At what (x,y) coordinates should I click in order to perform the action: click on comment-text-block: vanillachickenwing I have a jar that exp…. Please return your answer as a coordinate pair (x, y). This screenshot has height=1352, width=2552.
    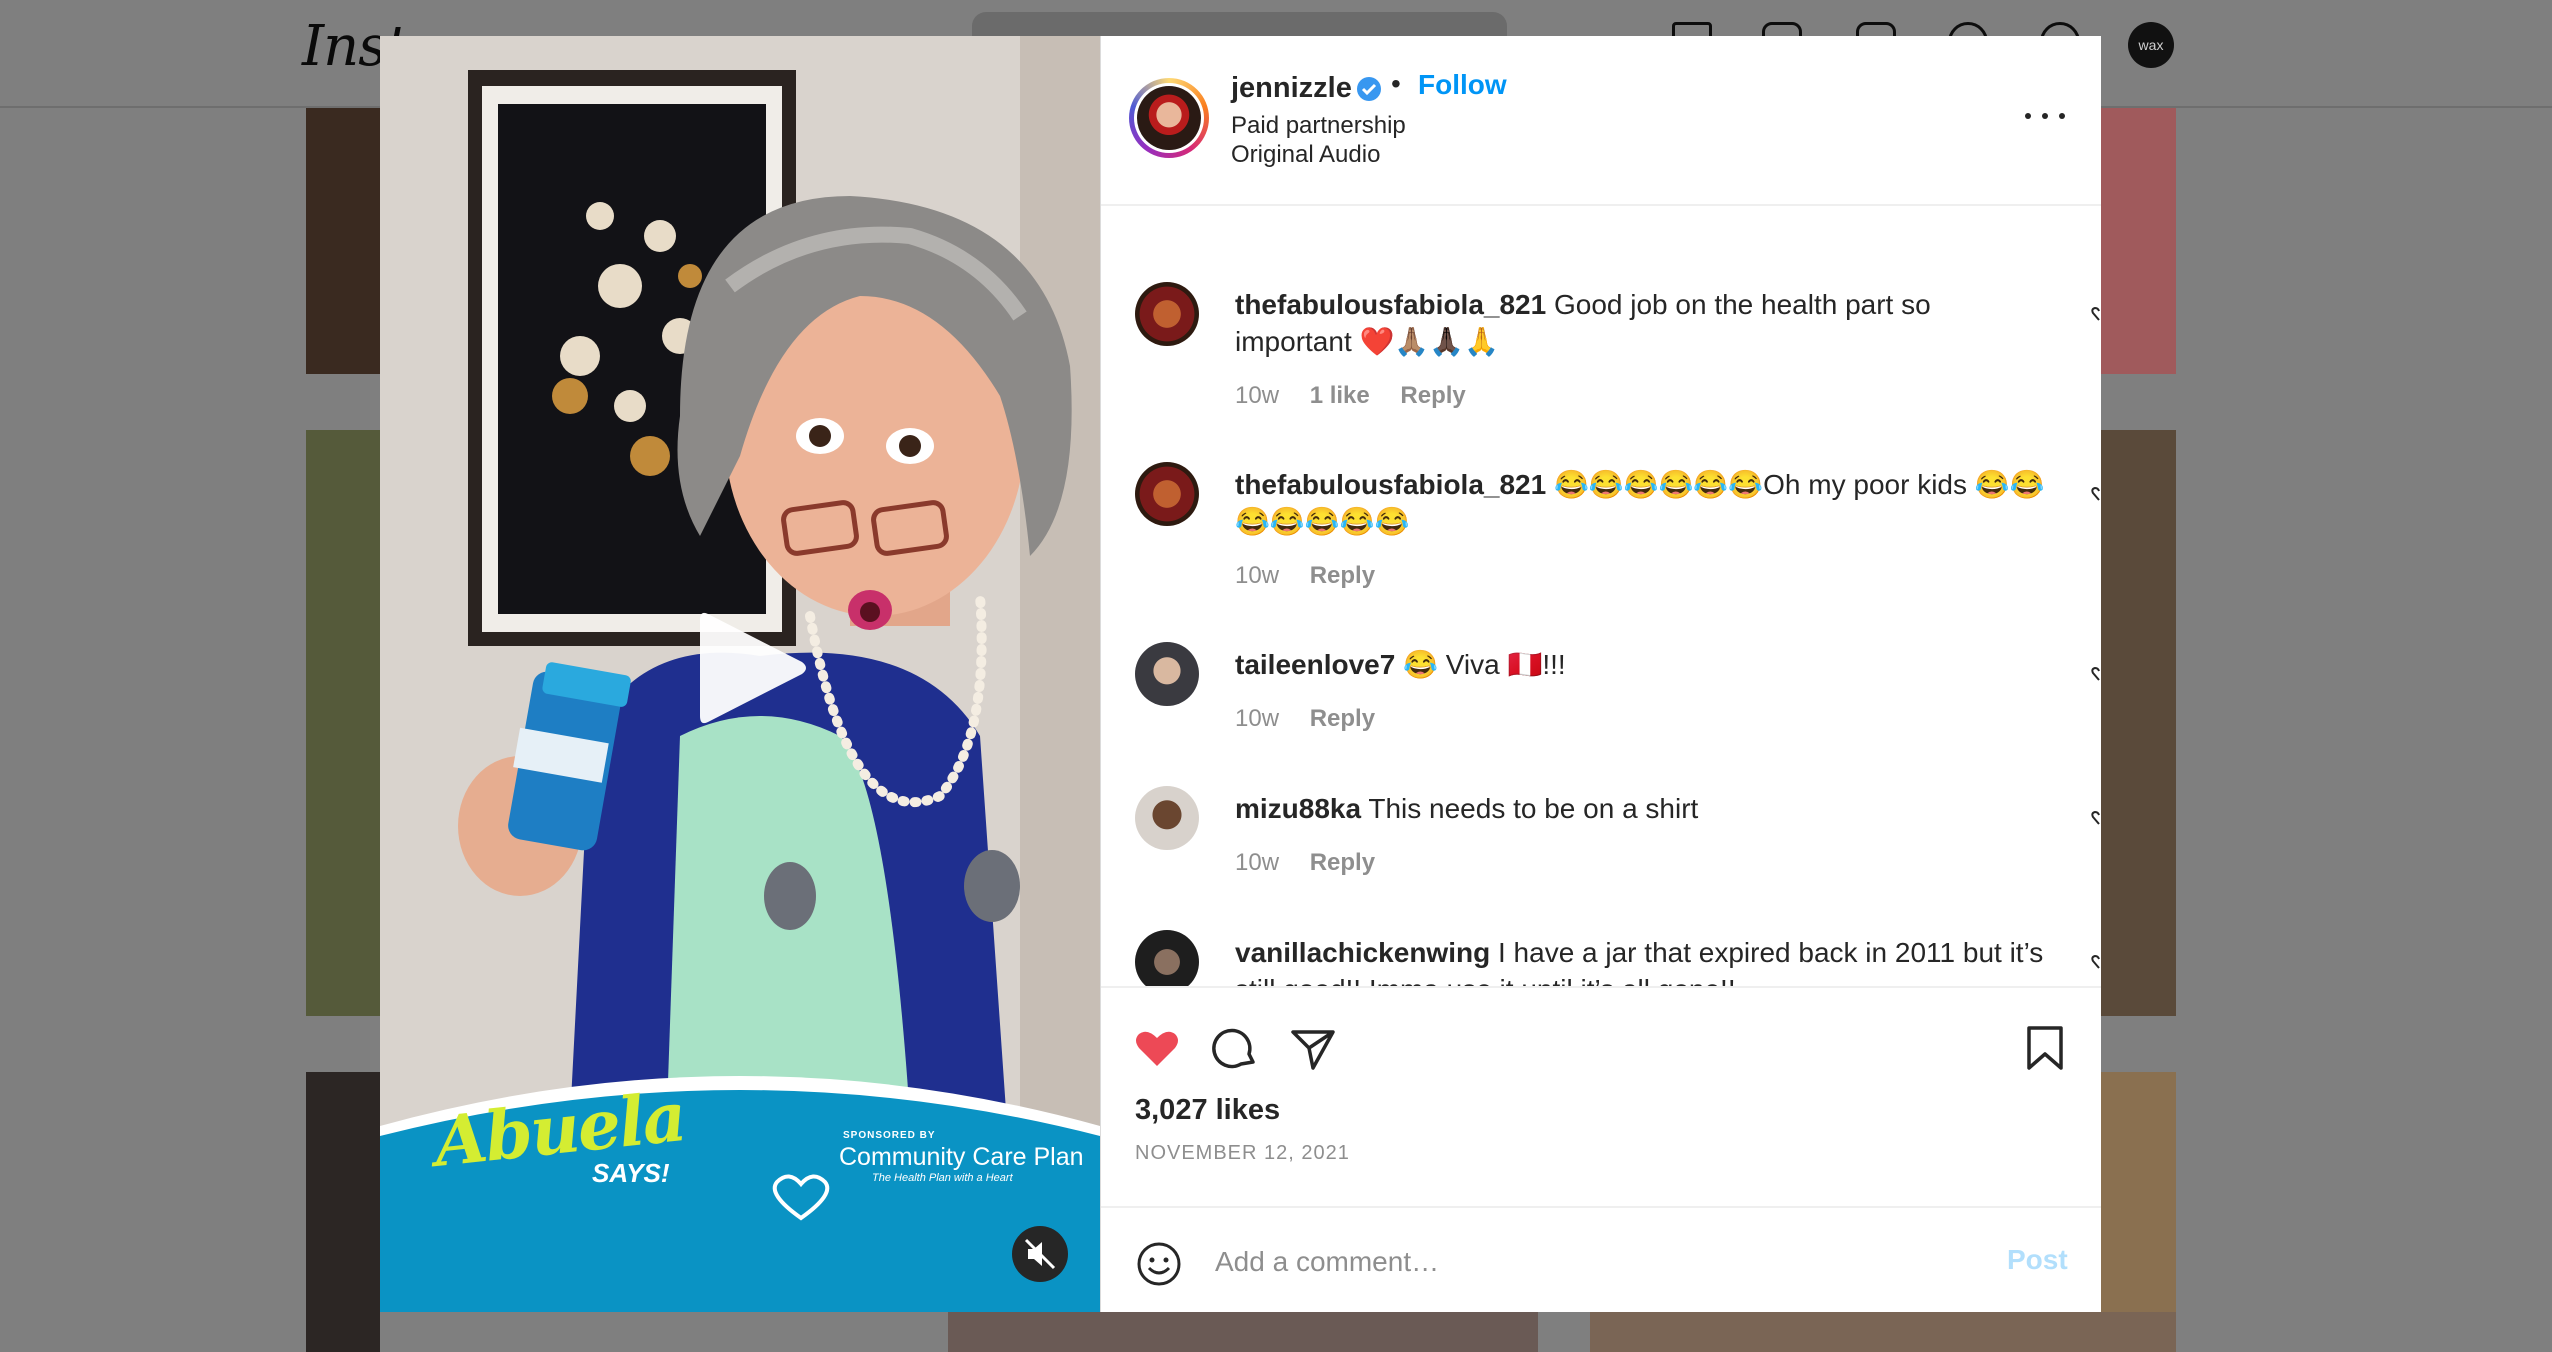
    Looking at the image, I should click on (1645, 961).